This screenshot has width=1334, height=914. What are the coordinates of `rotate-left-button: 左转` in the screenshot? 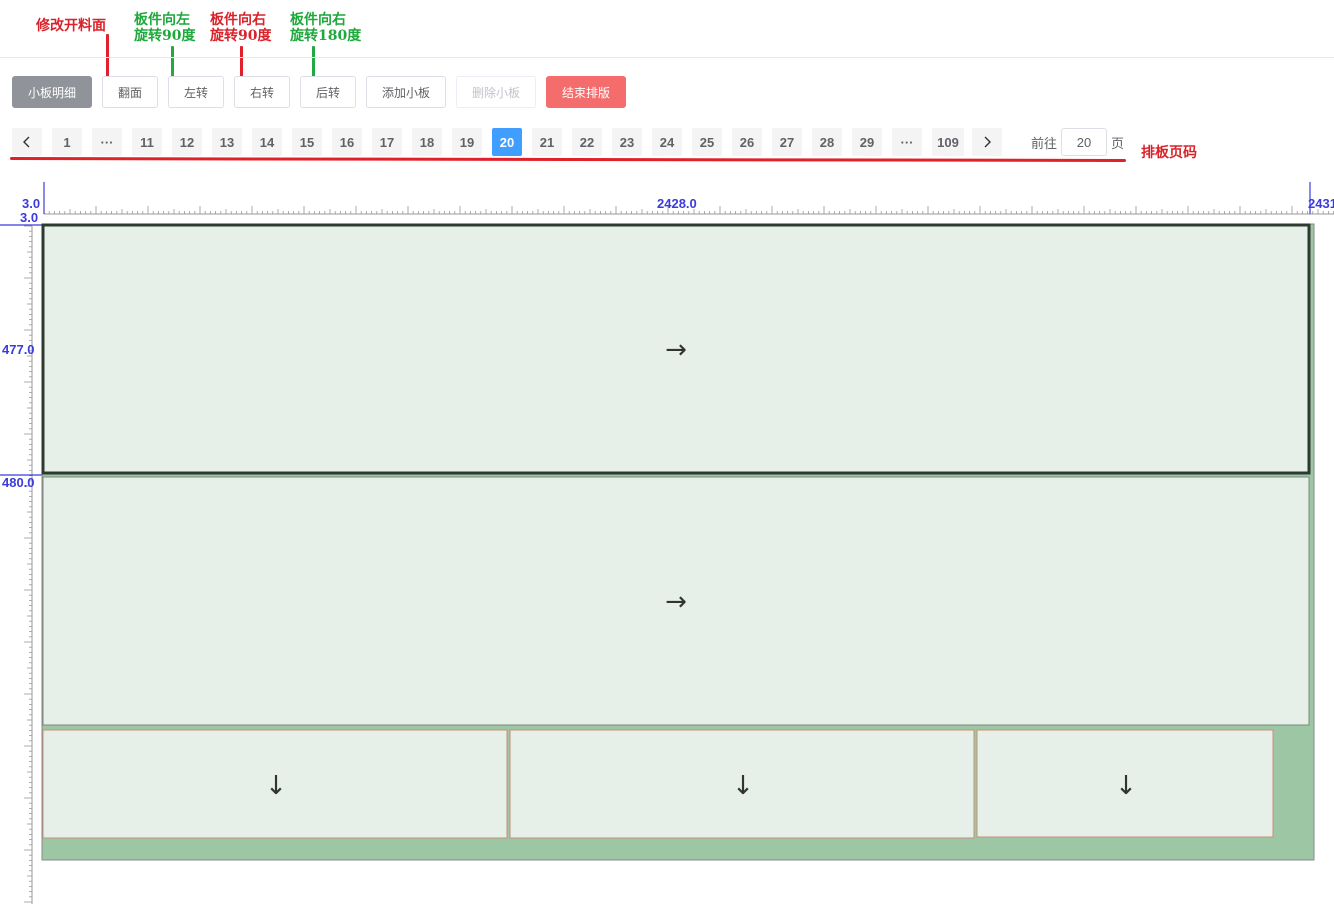 It's located at (196, 92).